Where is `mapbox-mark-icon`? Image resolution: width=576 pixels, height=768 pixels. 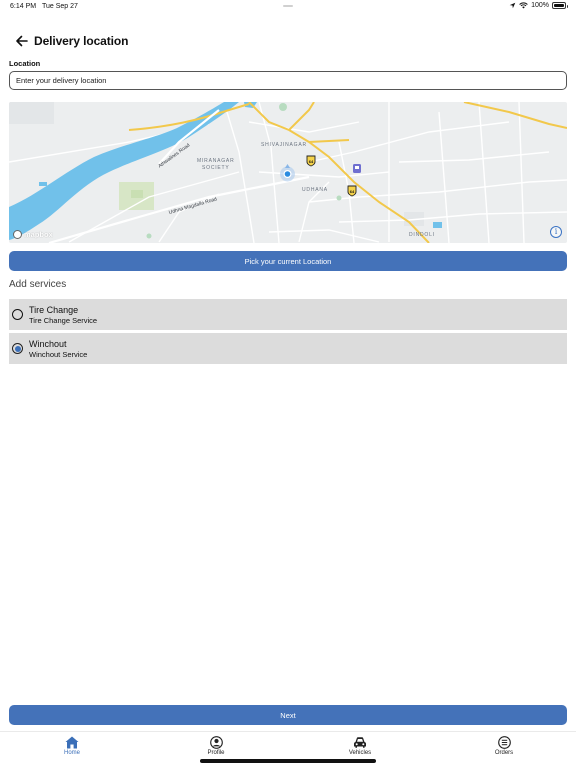 mapbox-mark-icon is located at coordinates (17, 234).